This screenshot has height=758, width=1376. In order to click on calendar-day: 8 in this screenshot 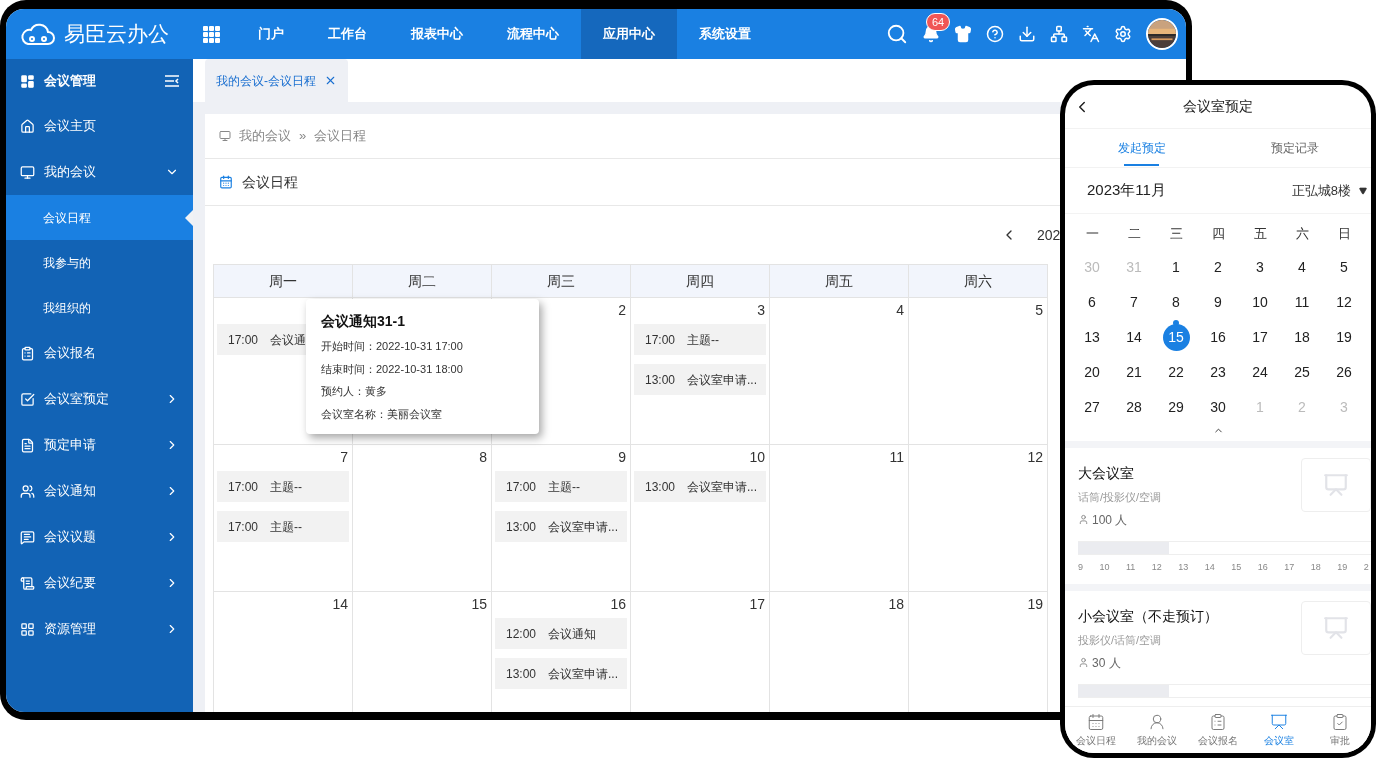, I will do `click(1176, 302)`.